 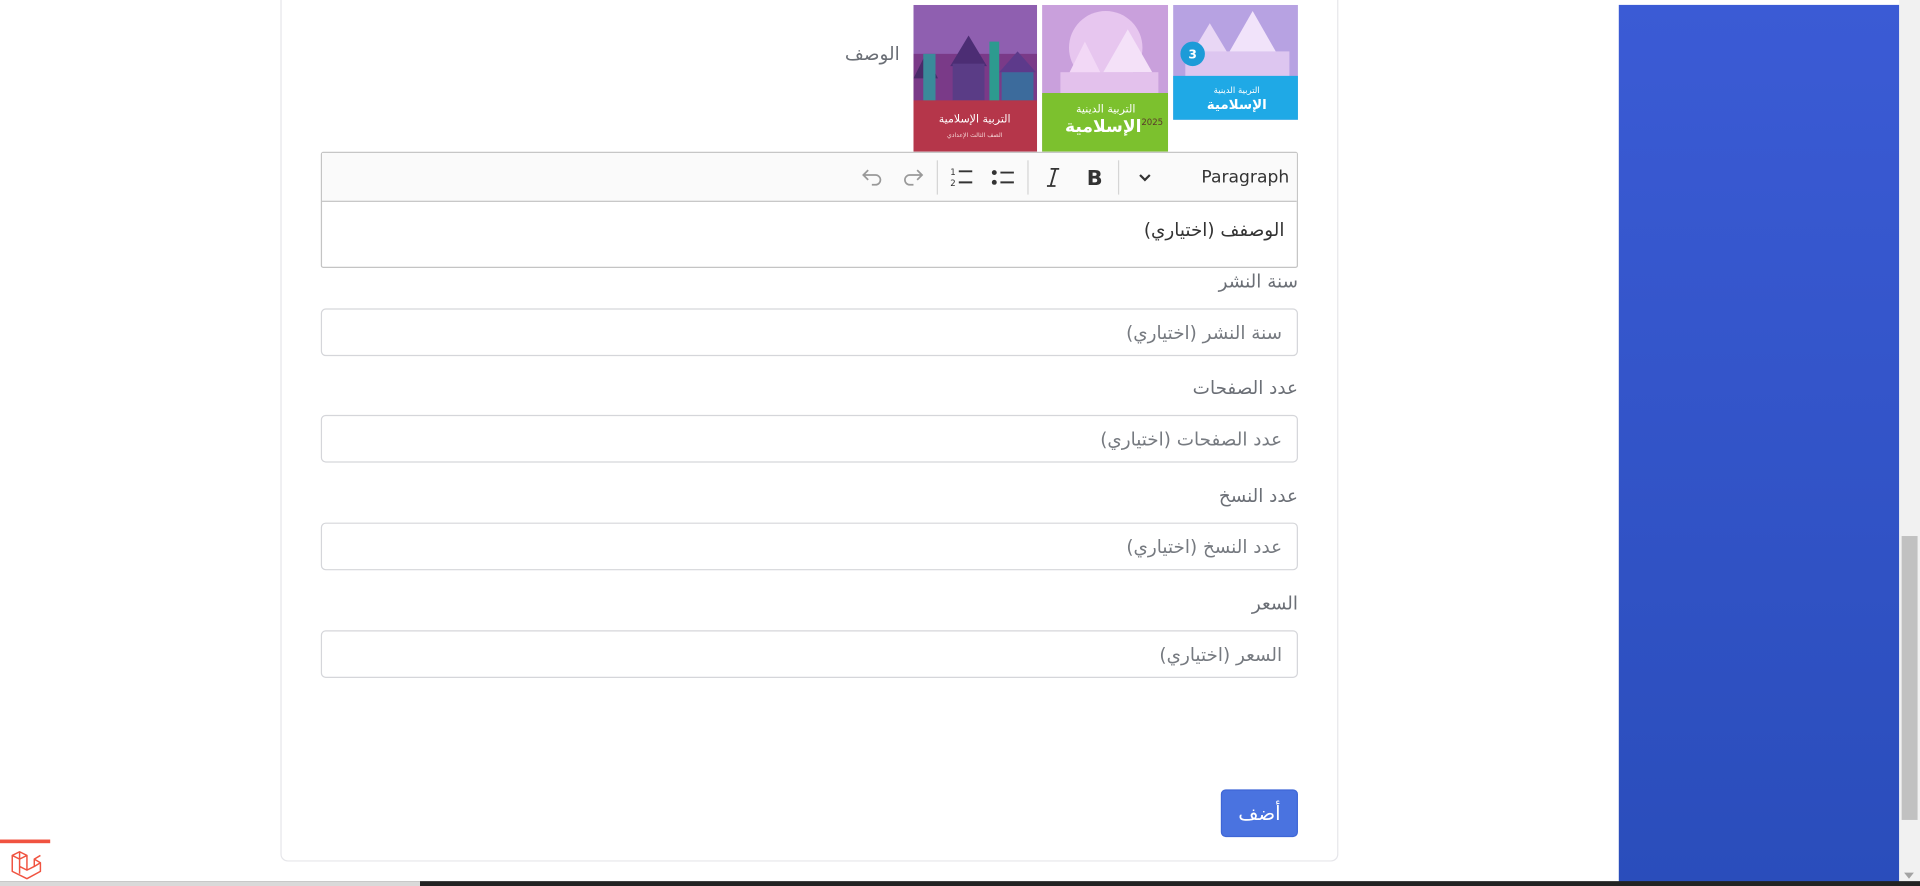 I want to click on price-input, so click(x=809, y=654).